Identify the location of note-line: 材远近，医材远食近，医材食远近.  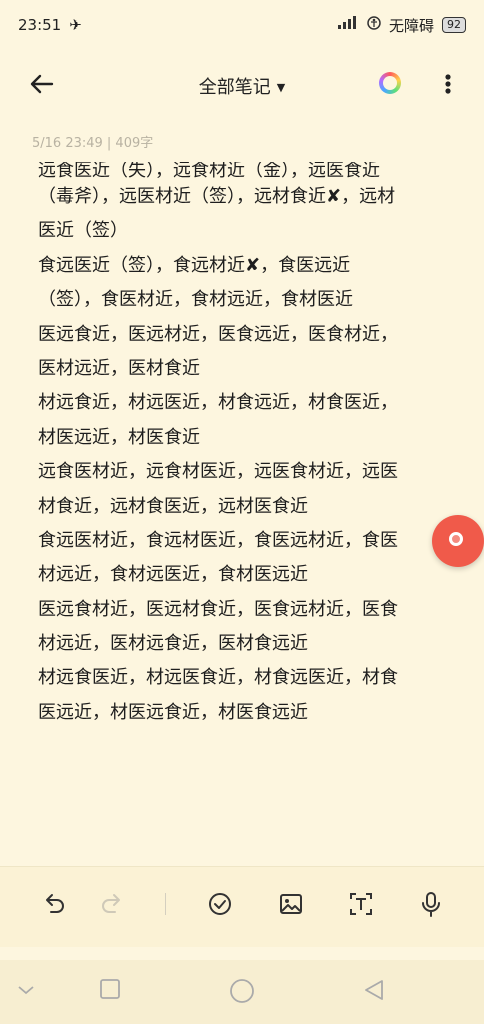
(173, 644).